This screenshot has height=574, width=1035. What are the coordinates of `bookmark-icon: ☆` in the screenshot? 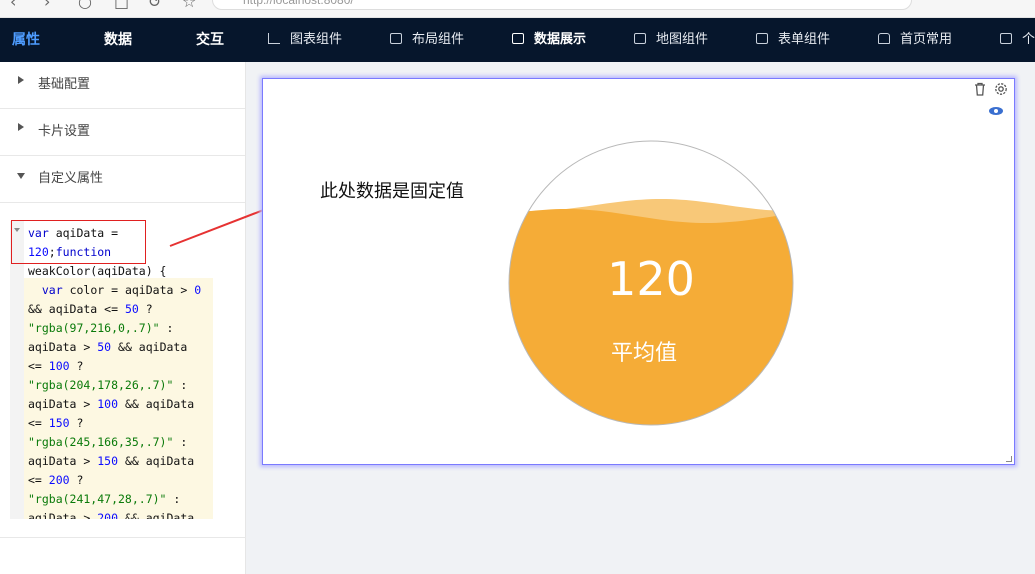 It's located at (189, 5).